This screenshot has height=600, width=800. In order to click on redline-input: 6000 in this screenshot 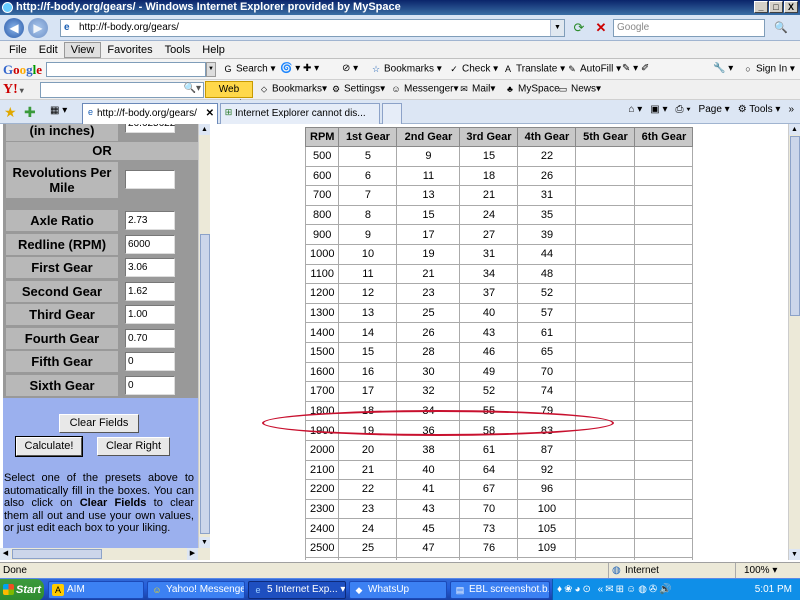, I will do `click(150, 244)`.